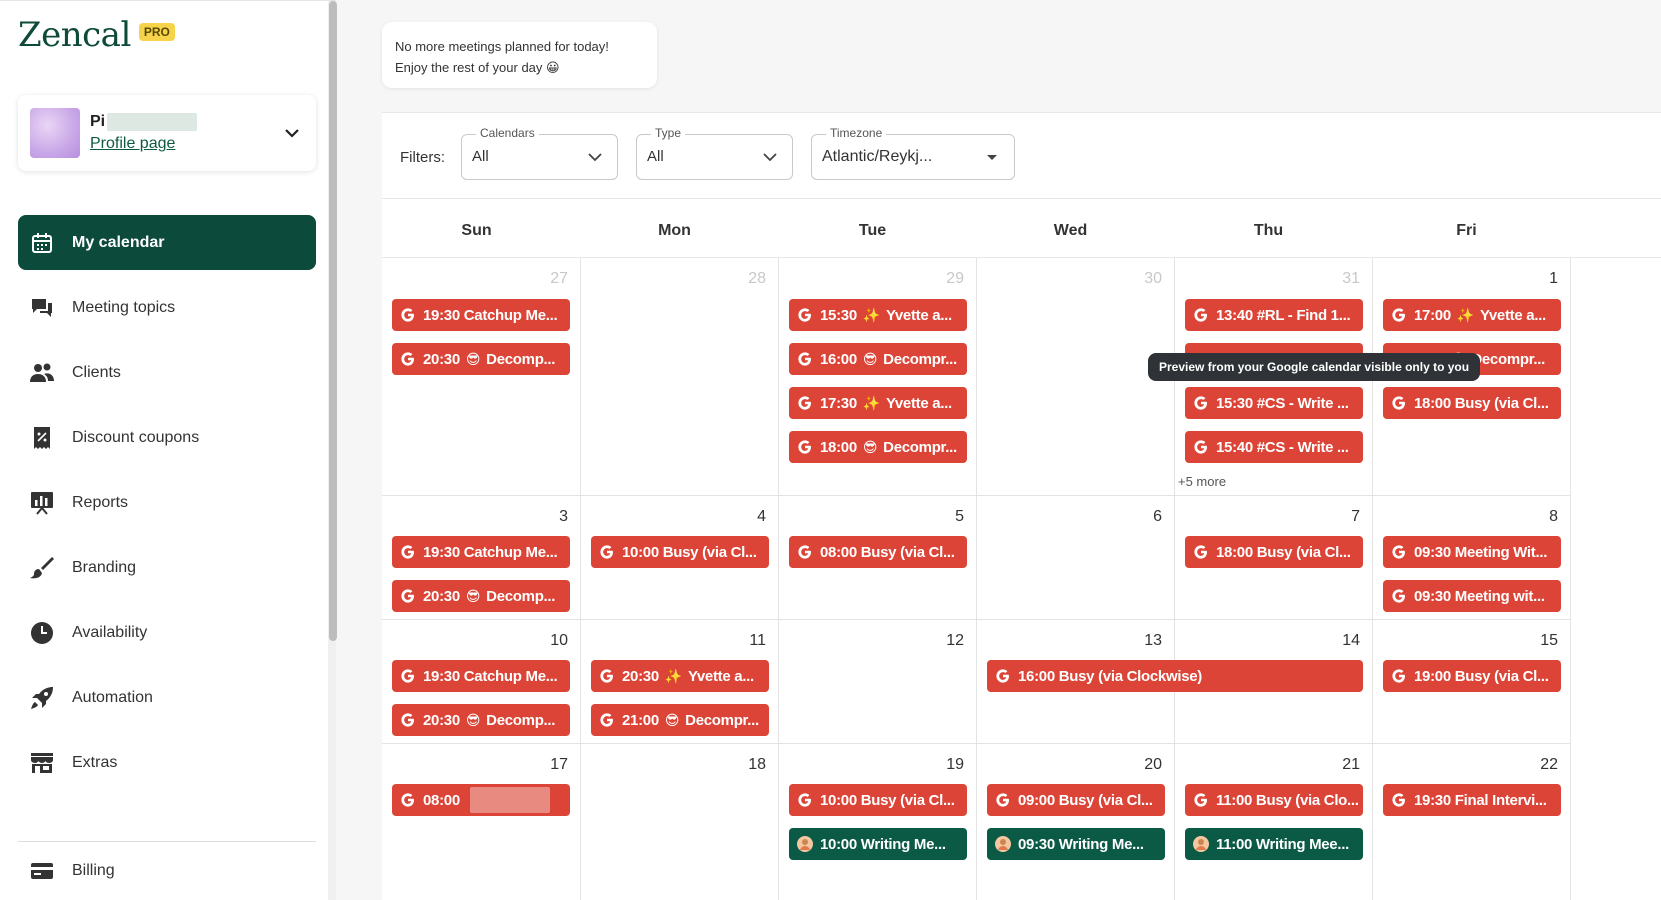 This screenshot has width=1661, height=900. What do you see at coordinates (878, 822) in the screenshot?
I see `day-cell: 19` at bounding box center [878, 822].